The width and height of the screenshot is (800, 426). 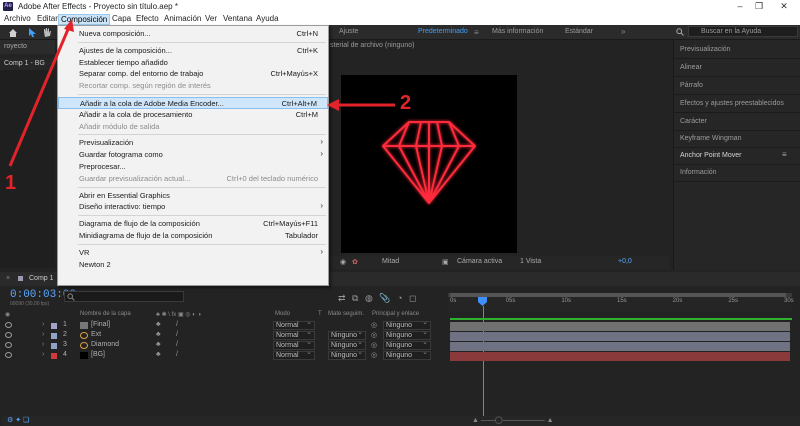 I want to click on annotation-step-2: 2, so click(x=406, y=103).